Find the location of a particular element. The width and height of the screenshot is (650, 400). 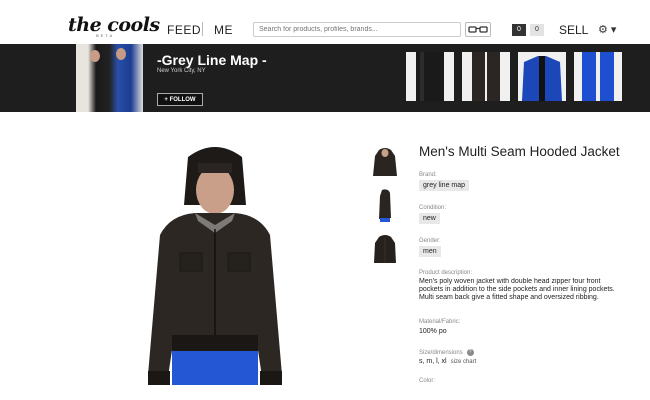

top-nav: the cools BETA FEED ME 0 0 SELL ⚙ ▾ is located at coordinates (325, 22).